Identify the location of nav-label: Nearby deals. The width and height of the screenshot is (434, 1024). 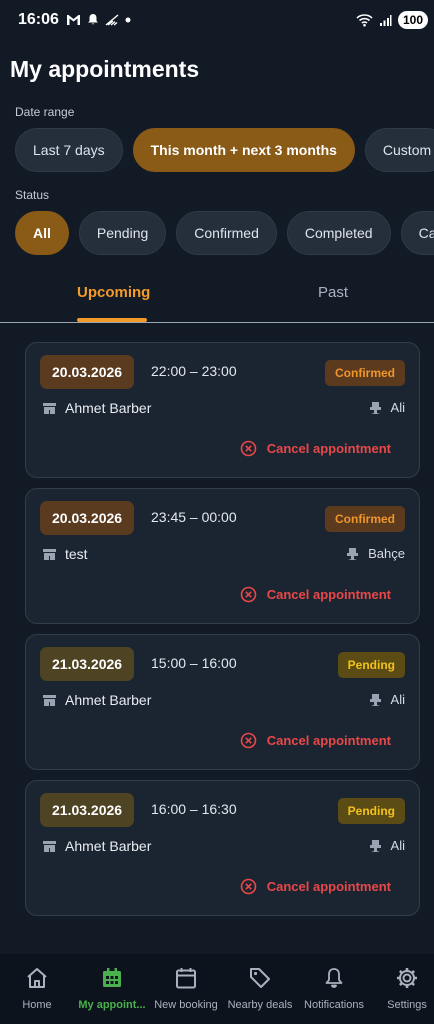
(260, 1005).